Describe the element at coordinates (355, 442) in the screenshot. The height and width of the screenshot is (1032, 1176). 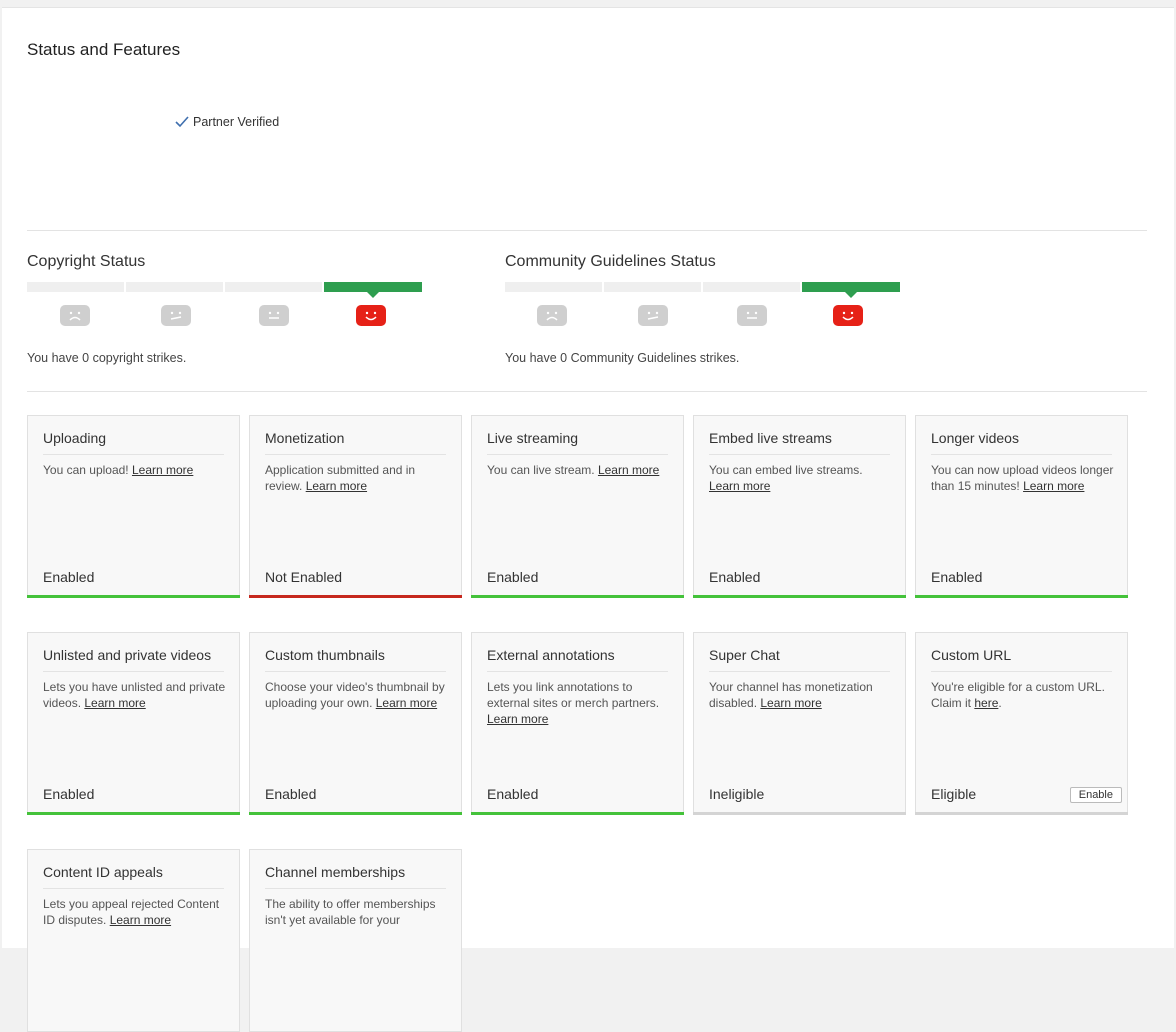
I see `feature-title: Monetization` at that location.